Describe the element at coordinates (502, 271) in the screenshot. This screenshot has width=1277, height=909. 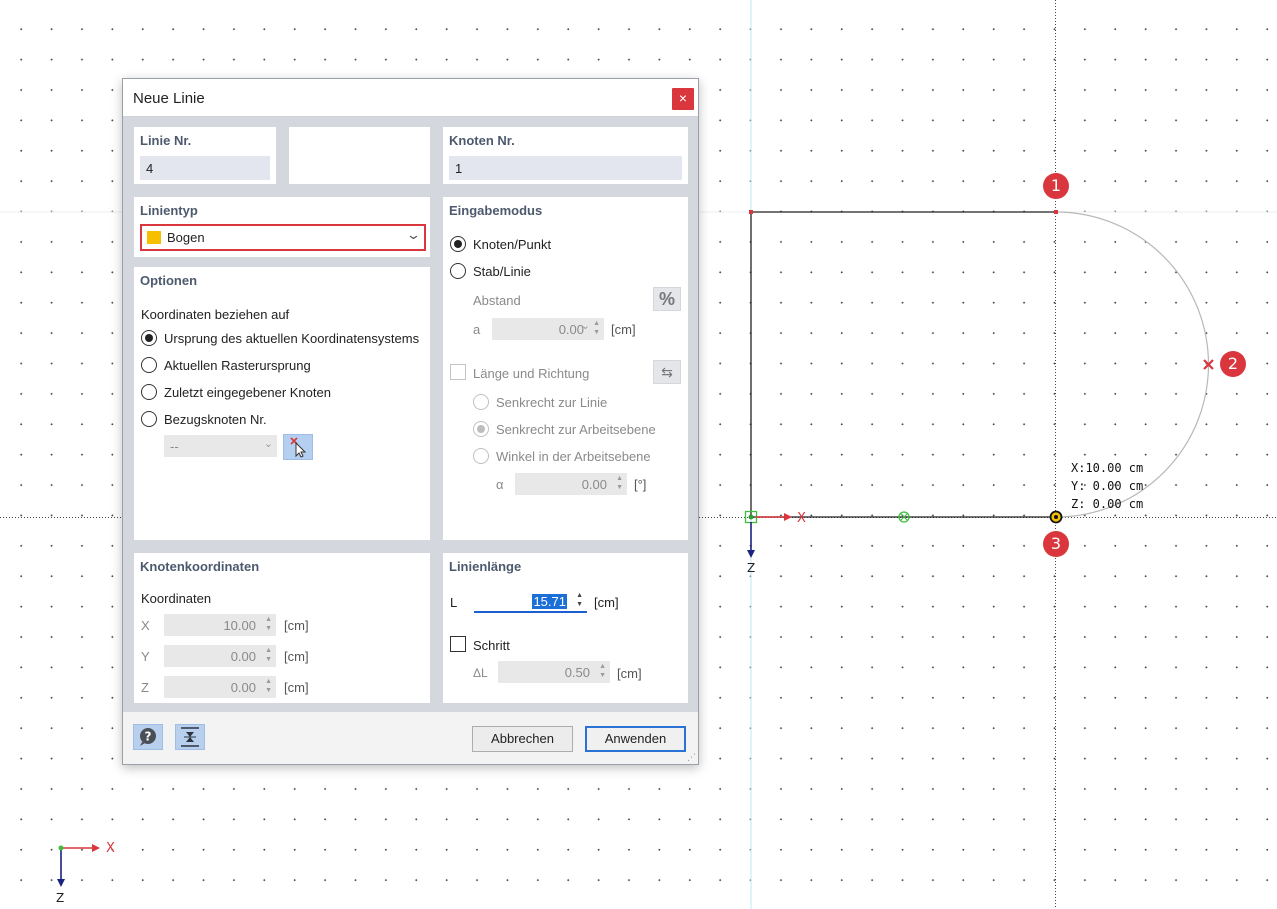
I see `radio-member-line-label: Stab/Linie` at that location.